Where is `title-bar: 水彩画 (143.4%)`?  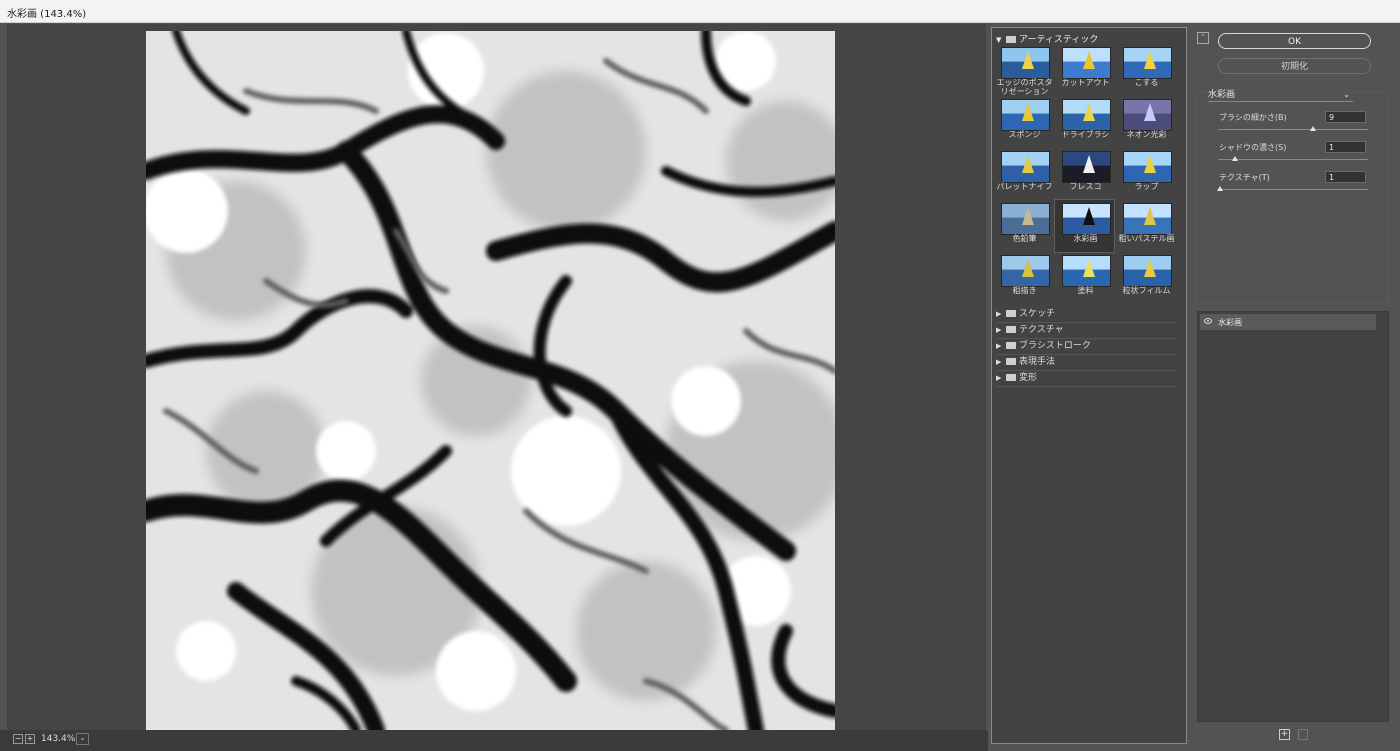 title-bar: 水彩画 (143.4%) is located at coordinates (700, 11).